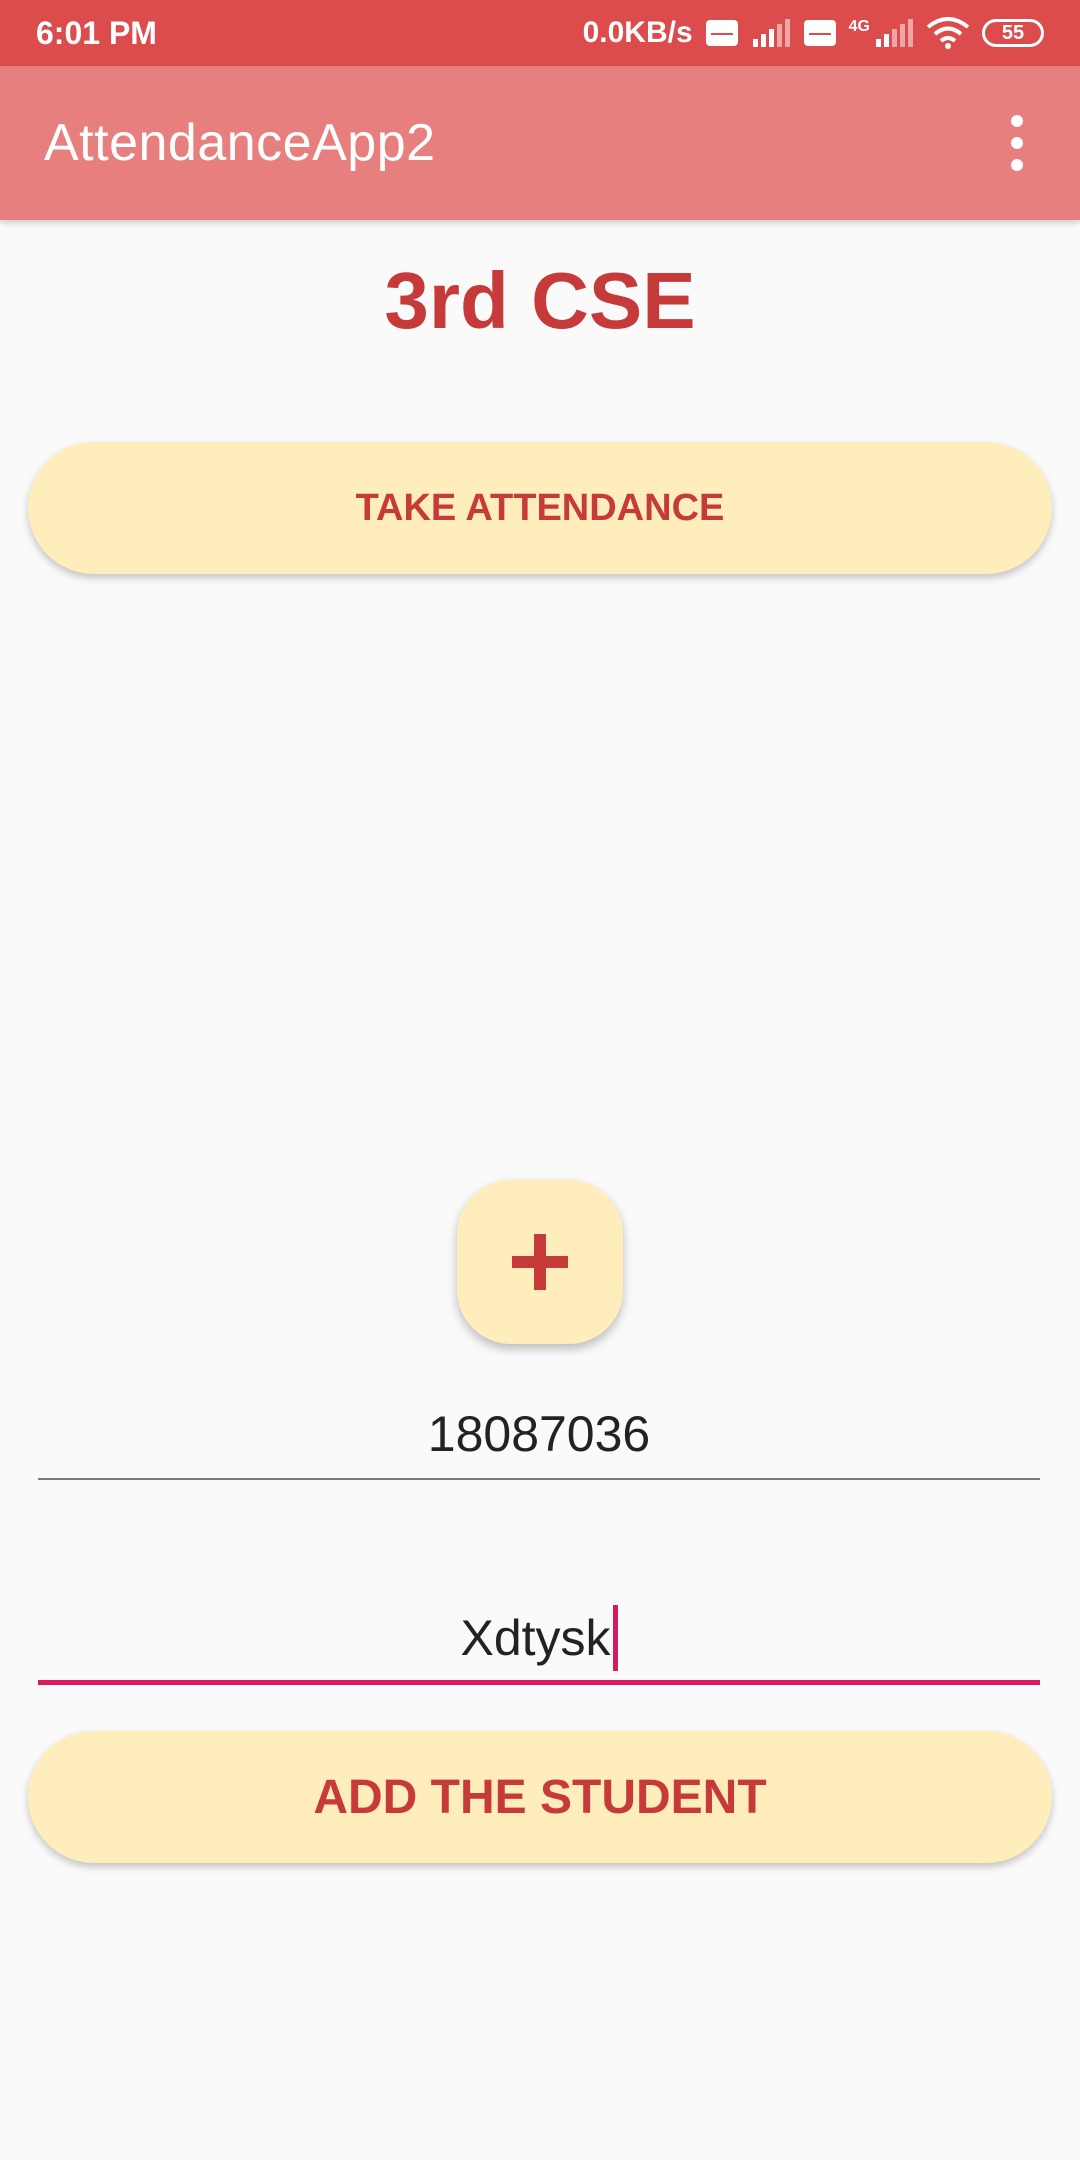 Image resolution: width=1080 pixels, height=2160 pixels. I want to click on take-attendance-label: TAKE ATTENDANCE, so click(540, 507).